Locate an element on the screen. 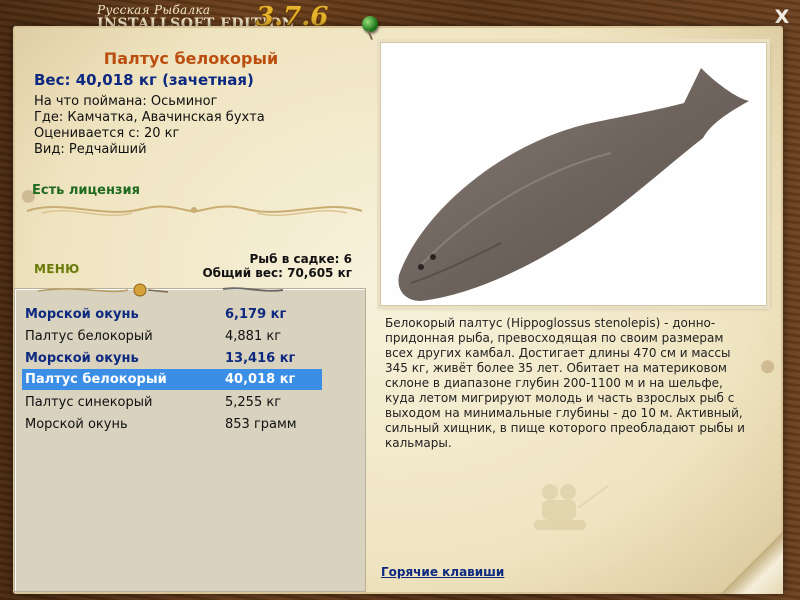 Image resolution: width=800 pixels, height=600 pixels. catch-row: Морской окунь 853 грамм is located at coordinates (172, 424).